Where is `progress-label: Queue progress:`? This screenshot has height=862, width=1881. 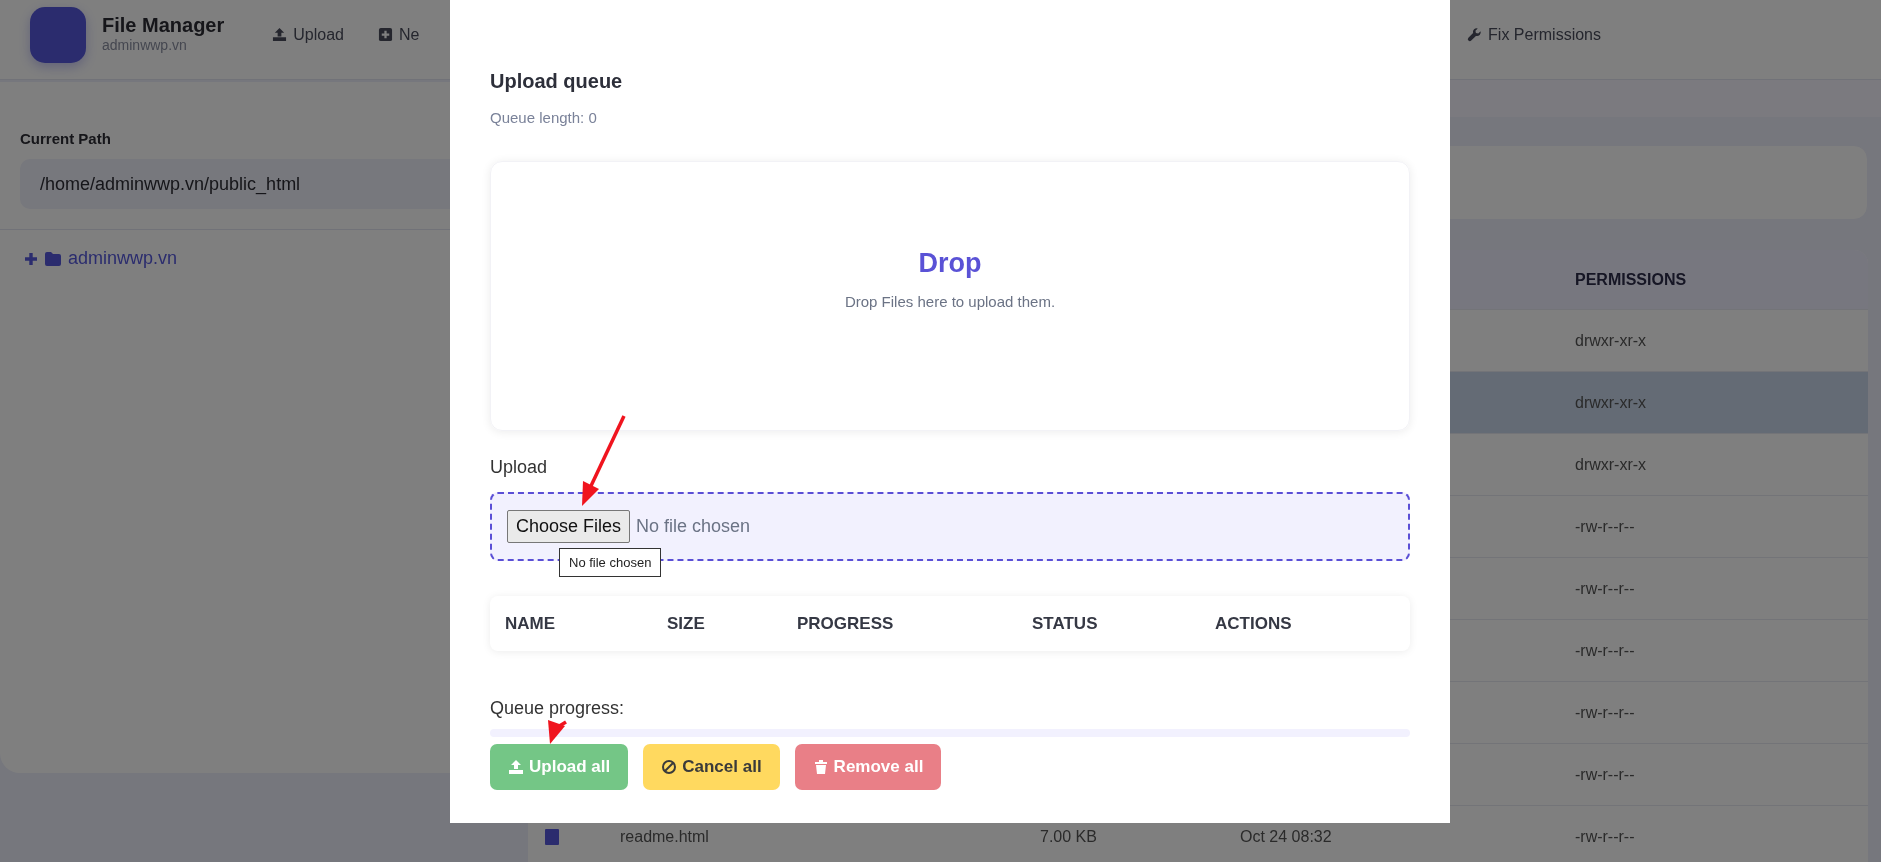
progress-label: Queue progress: is located at coordinates (558, 708).